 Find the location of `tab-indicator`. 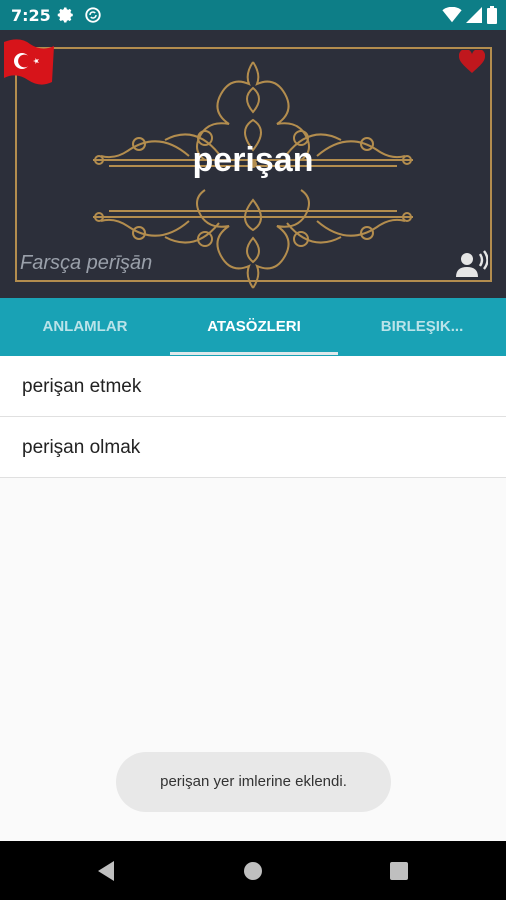

tab-indicator is located at coordinates (254, 353).